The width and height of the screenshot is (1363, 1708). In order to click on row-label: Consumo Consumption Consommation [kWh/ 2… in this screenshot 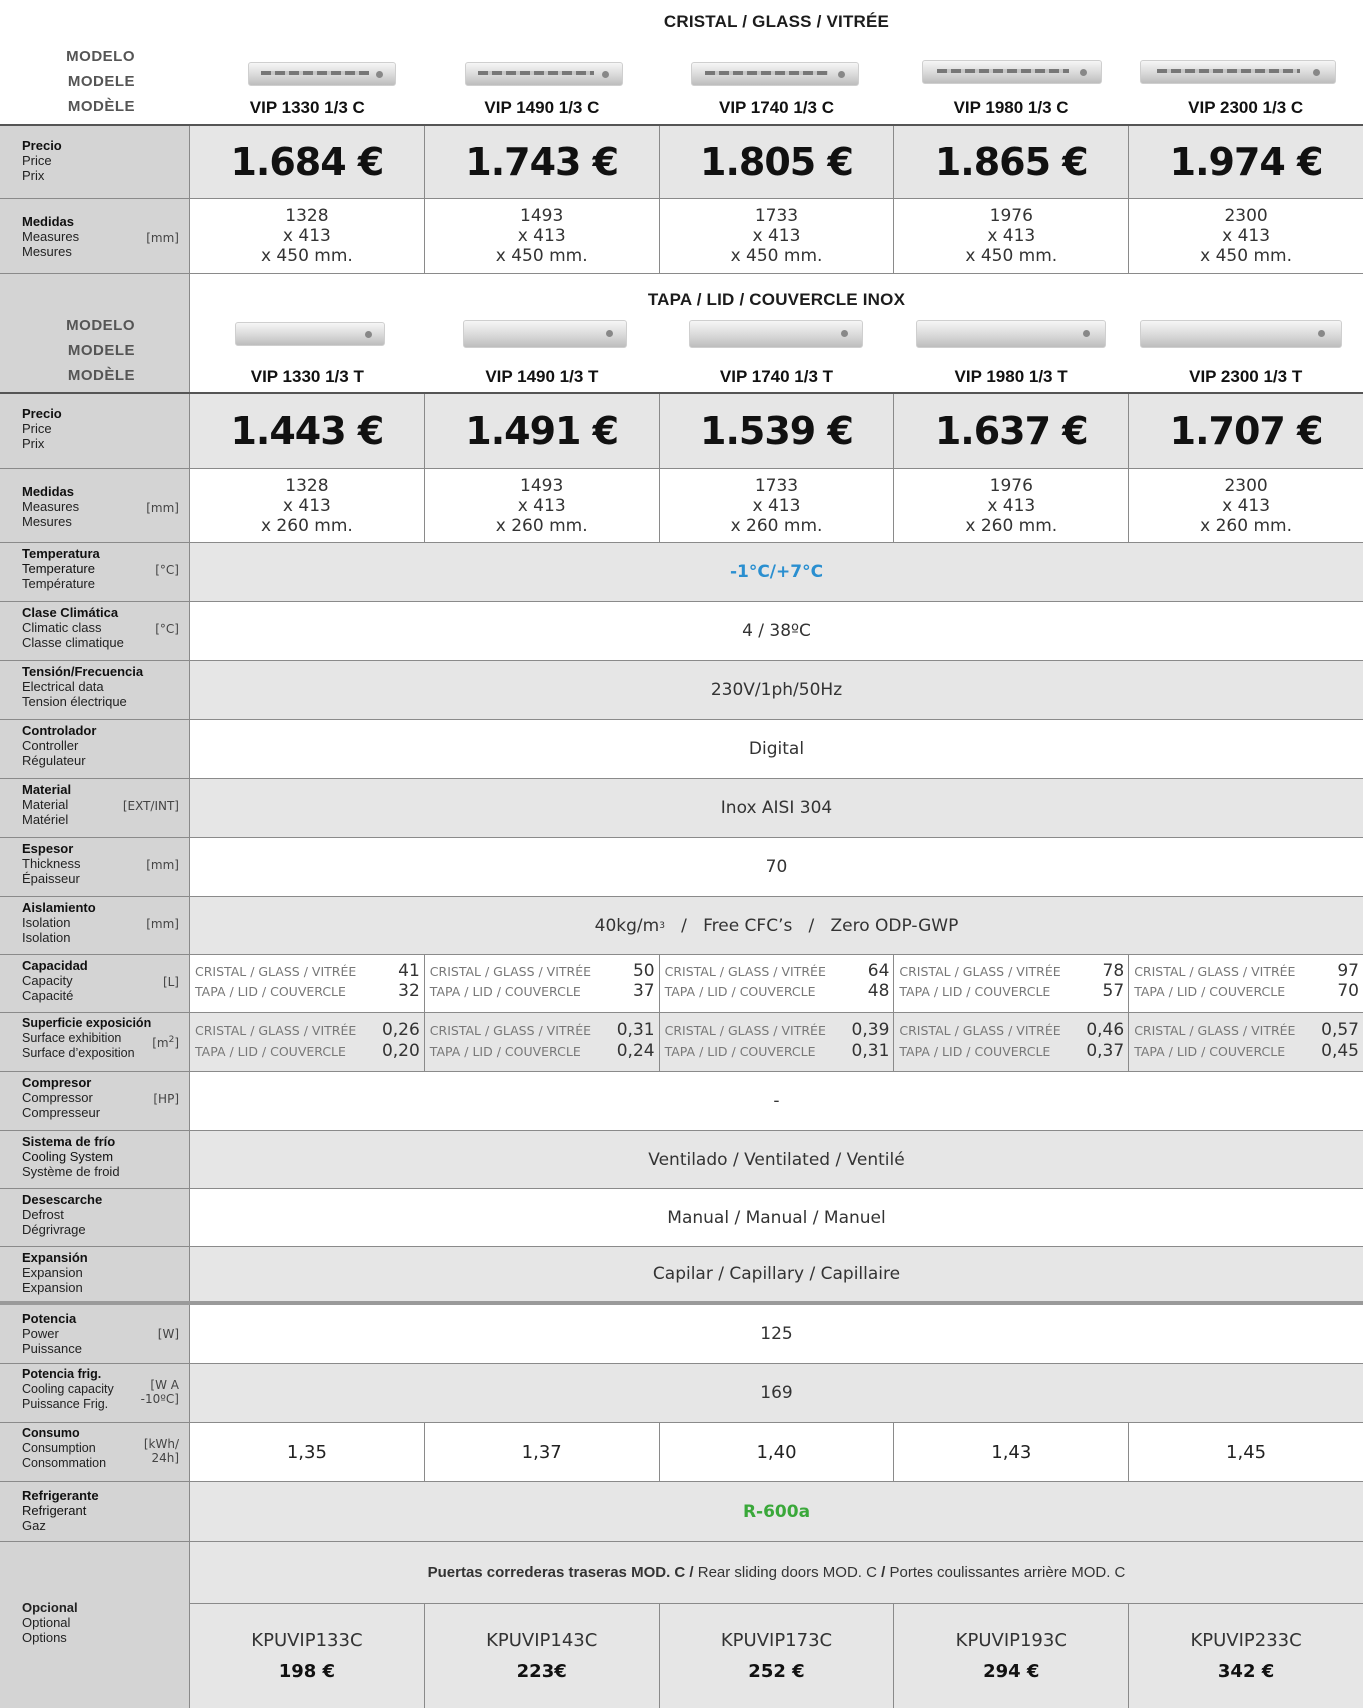, I will do `click(95, 1452)`.